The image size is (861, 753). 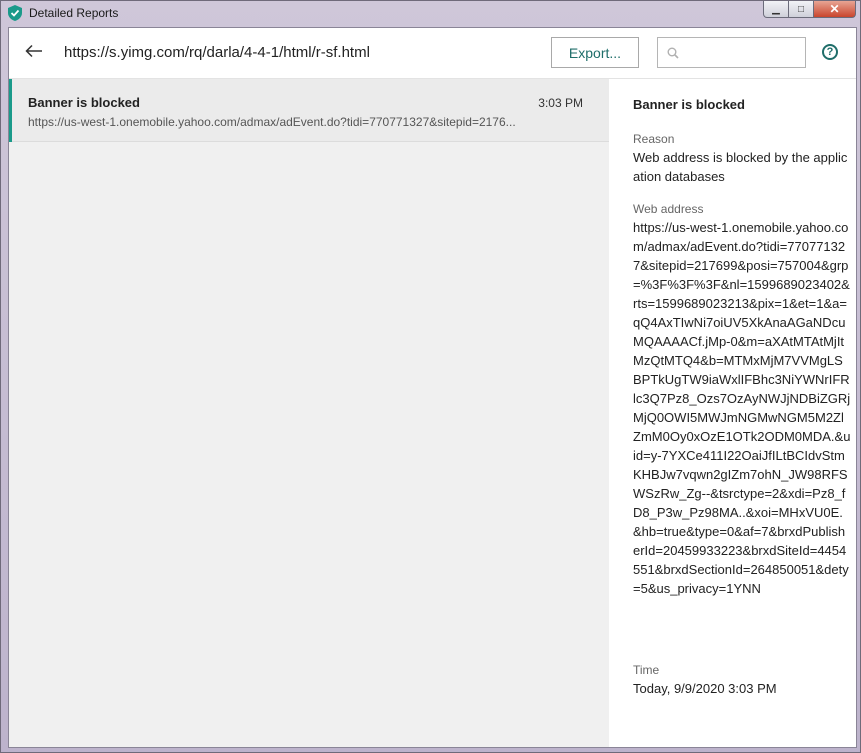 I want to click on reason-label: Reason, so click(x=654, y=139).